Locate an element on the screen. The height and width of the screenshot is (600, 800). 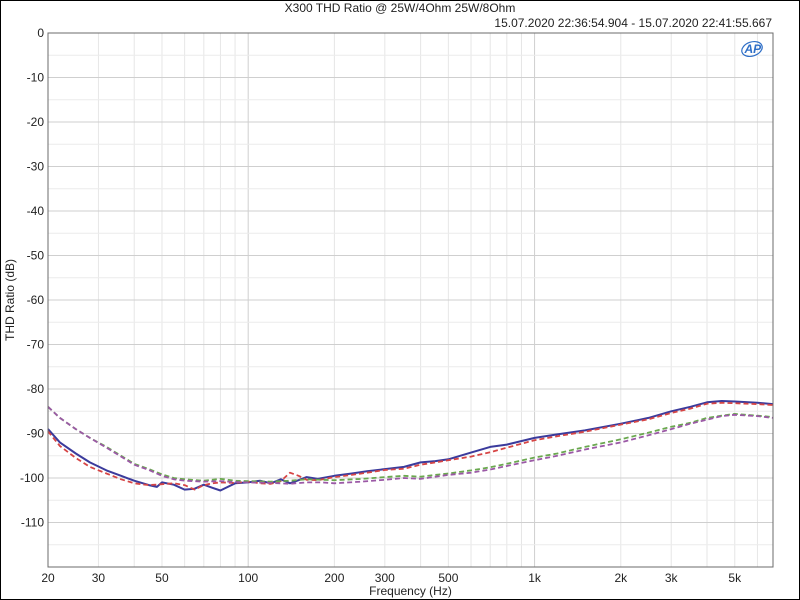
y-axis-label: THD Ratio (dB) is located at coordinates (10, 300).